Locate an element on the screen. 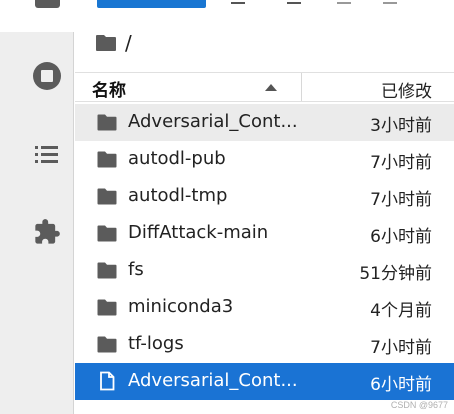 This screenshot has height=414, width=454. column-divider is located at coordinates (301, 87).